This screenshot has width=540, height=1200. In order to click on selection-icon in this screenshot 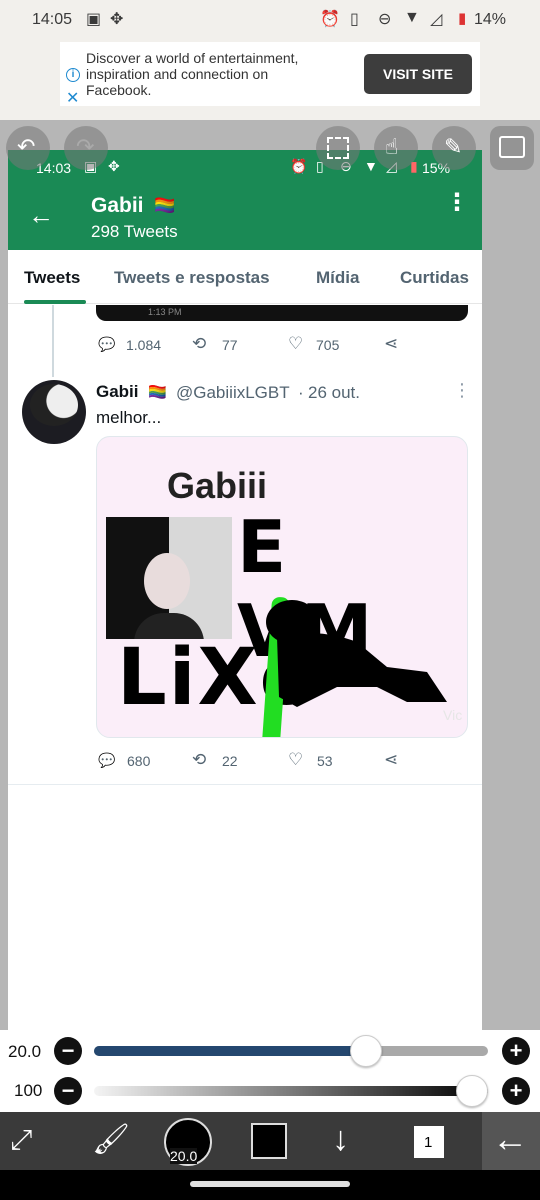, I will do `click(338, 148)`.